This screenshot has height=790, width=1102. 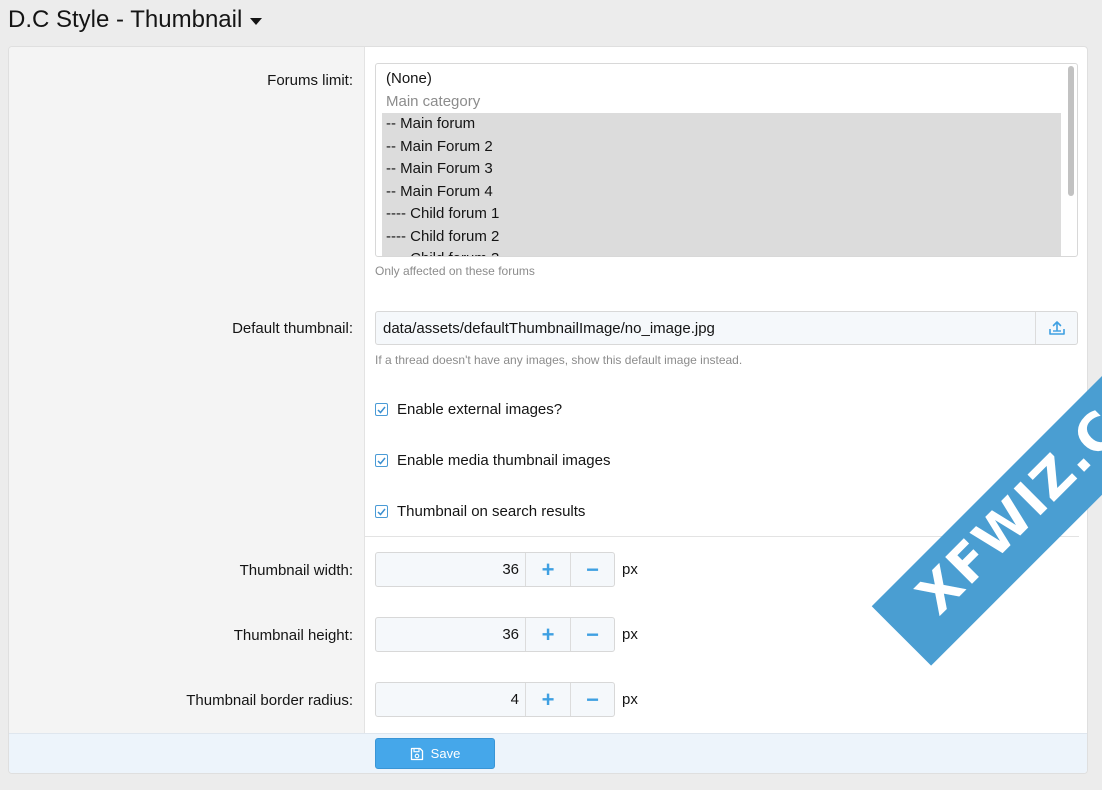 What do you see at coordinates (256, 21) in the screenshot?
I see `caret-down-icon` at bounding box center [256, 21].